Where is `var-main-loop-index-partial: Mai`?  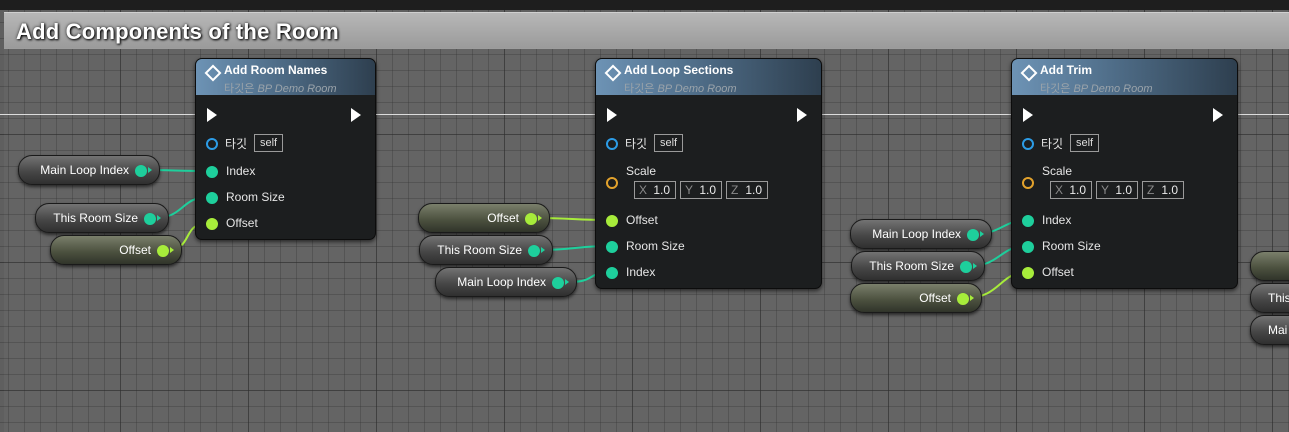 var-main-loop-index-partial: Mai is located at coordinates (1269, 330).